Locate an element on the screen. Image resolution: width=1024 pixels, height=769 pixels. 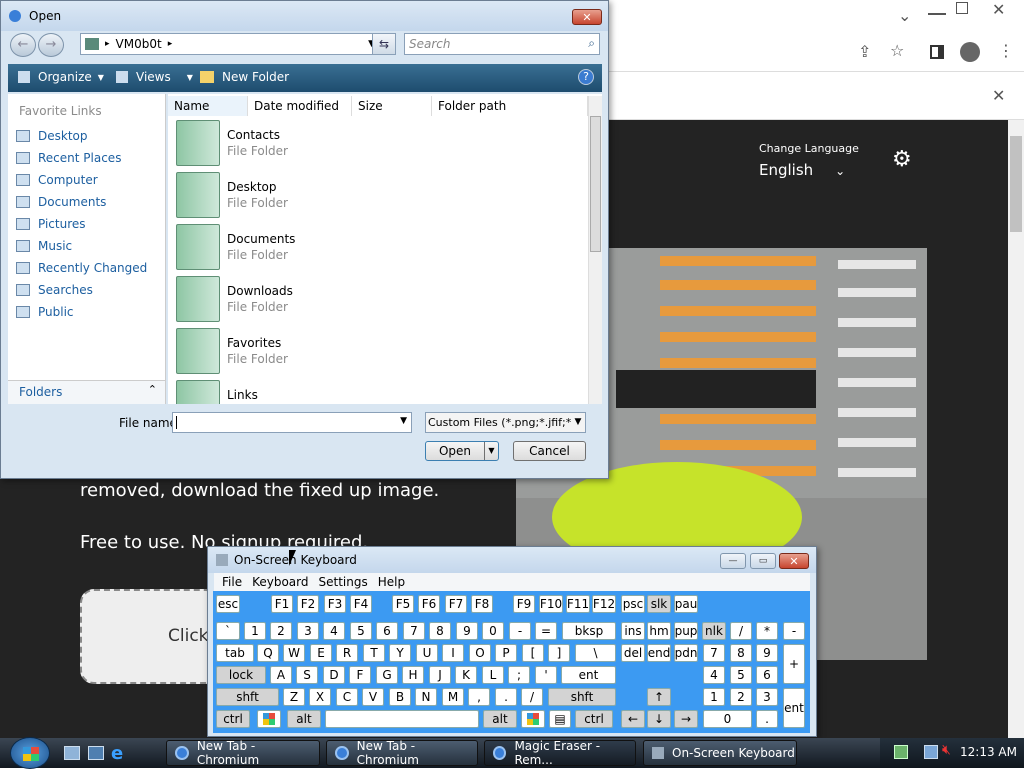
key-f9: F9 is located at coordinates (524, 604).